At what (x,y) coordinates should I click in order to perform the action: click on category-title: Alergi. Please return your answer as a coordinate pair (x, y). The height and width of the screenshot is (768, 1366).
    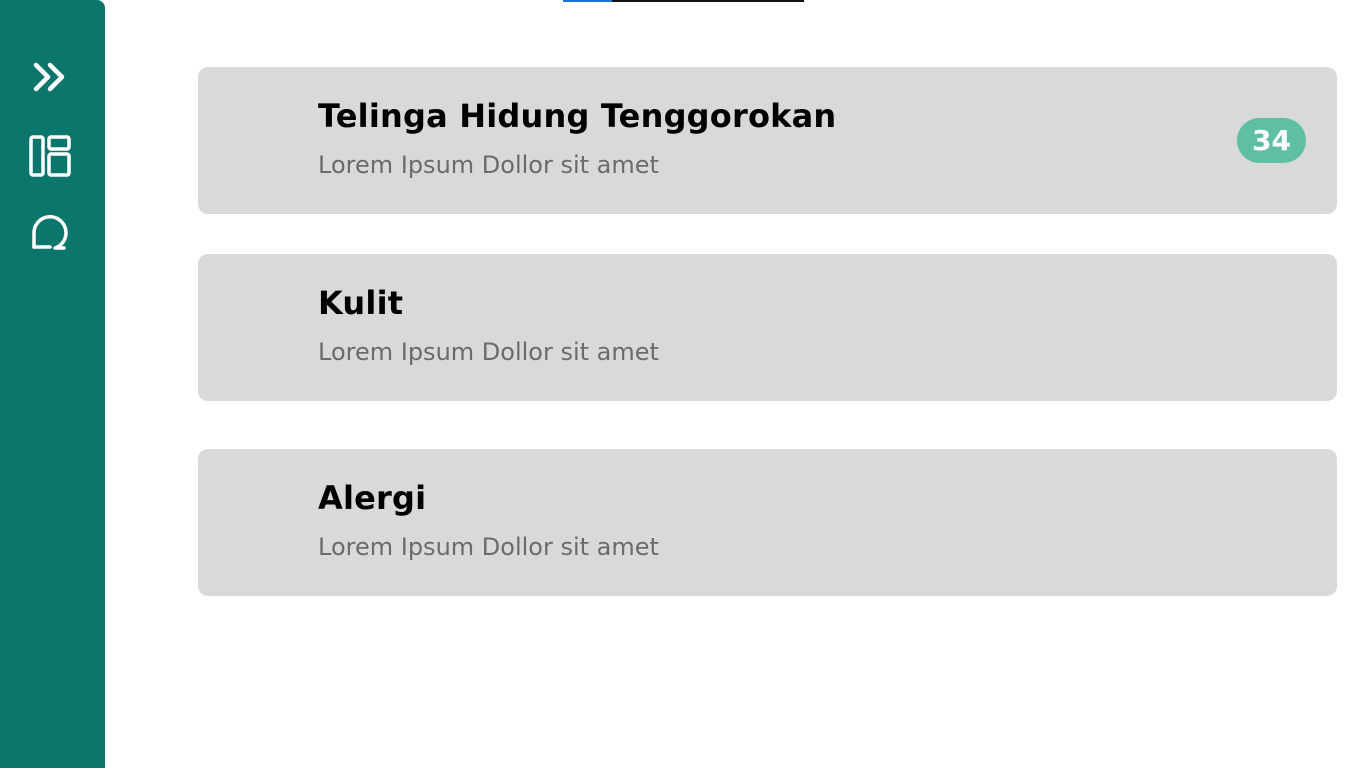
    Looking at the image, I should click on (372, 498).